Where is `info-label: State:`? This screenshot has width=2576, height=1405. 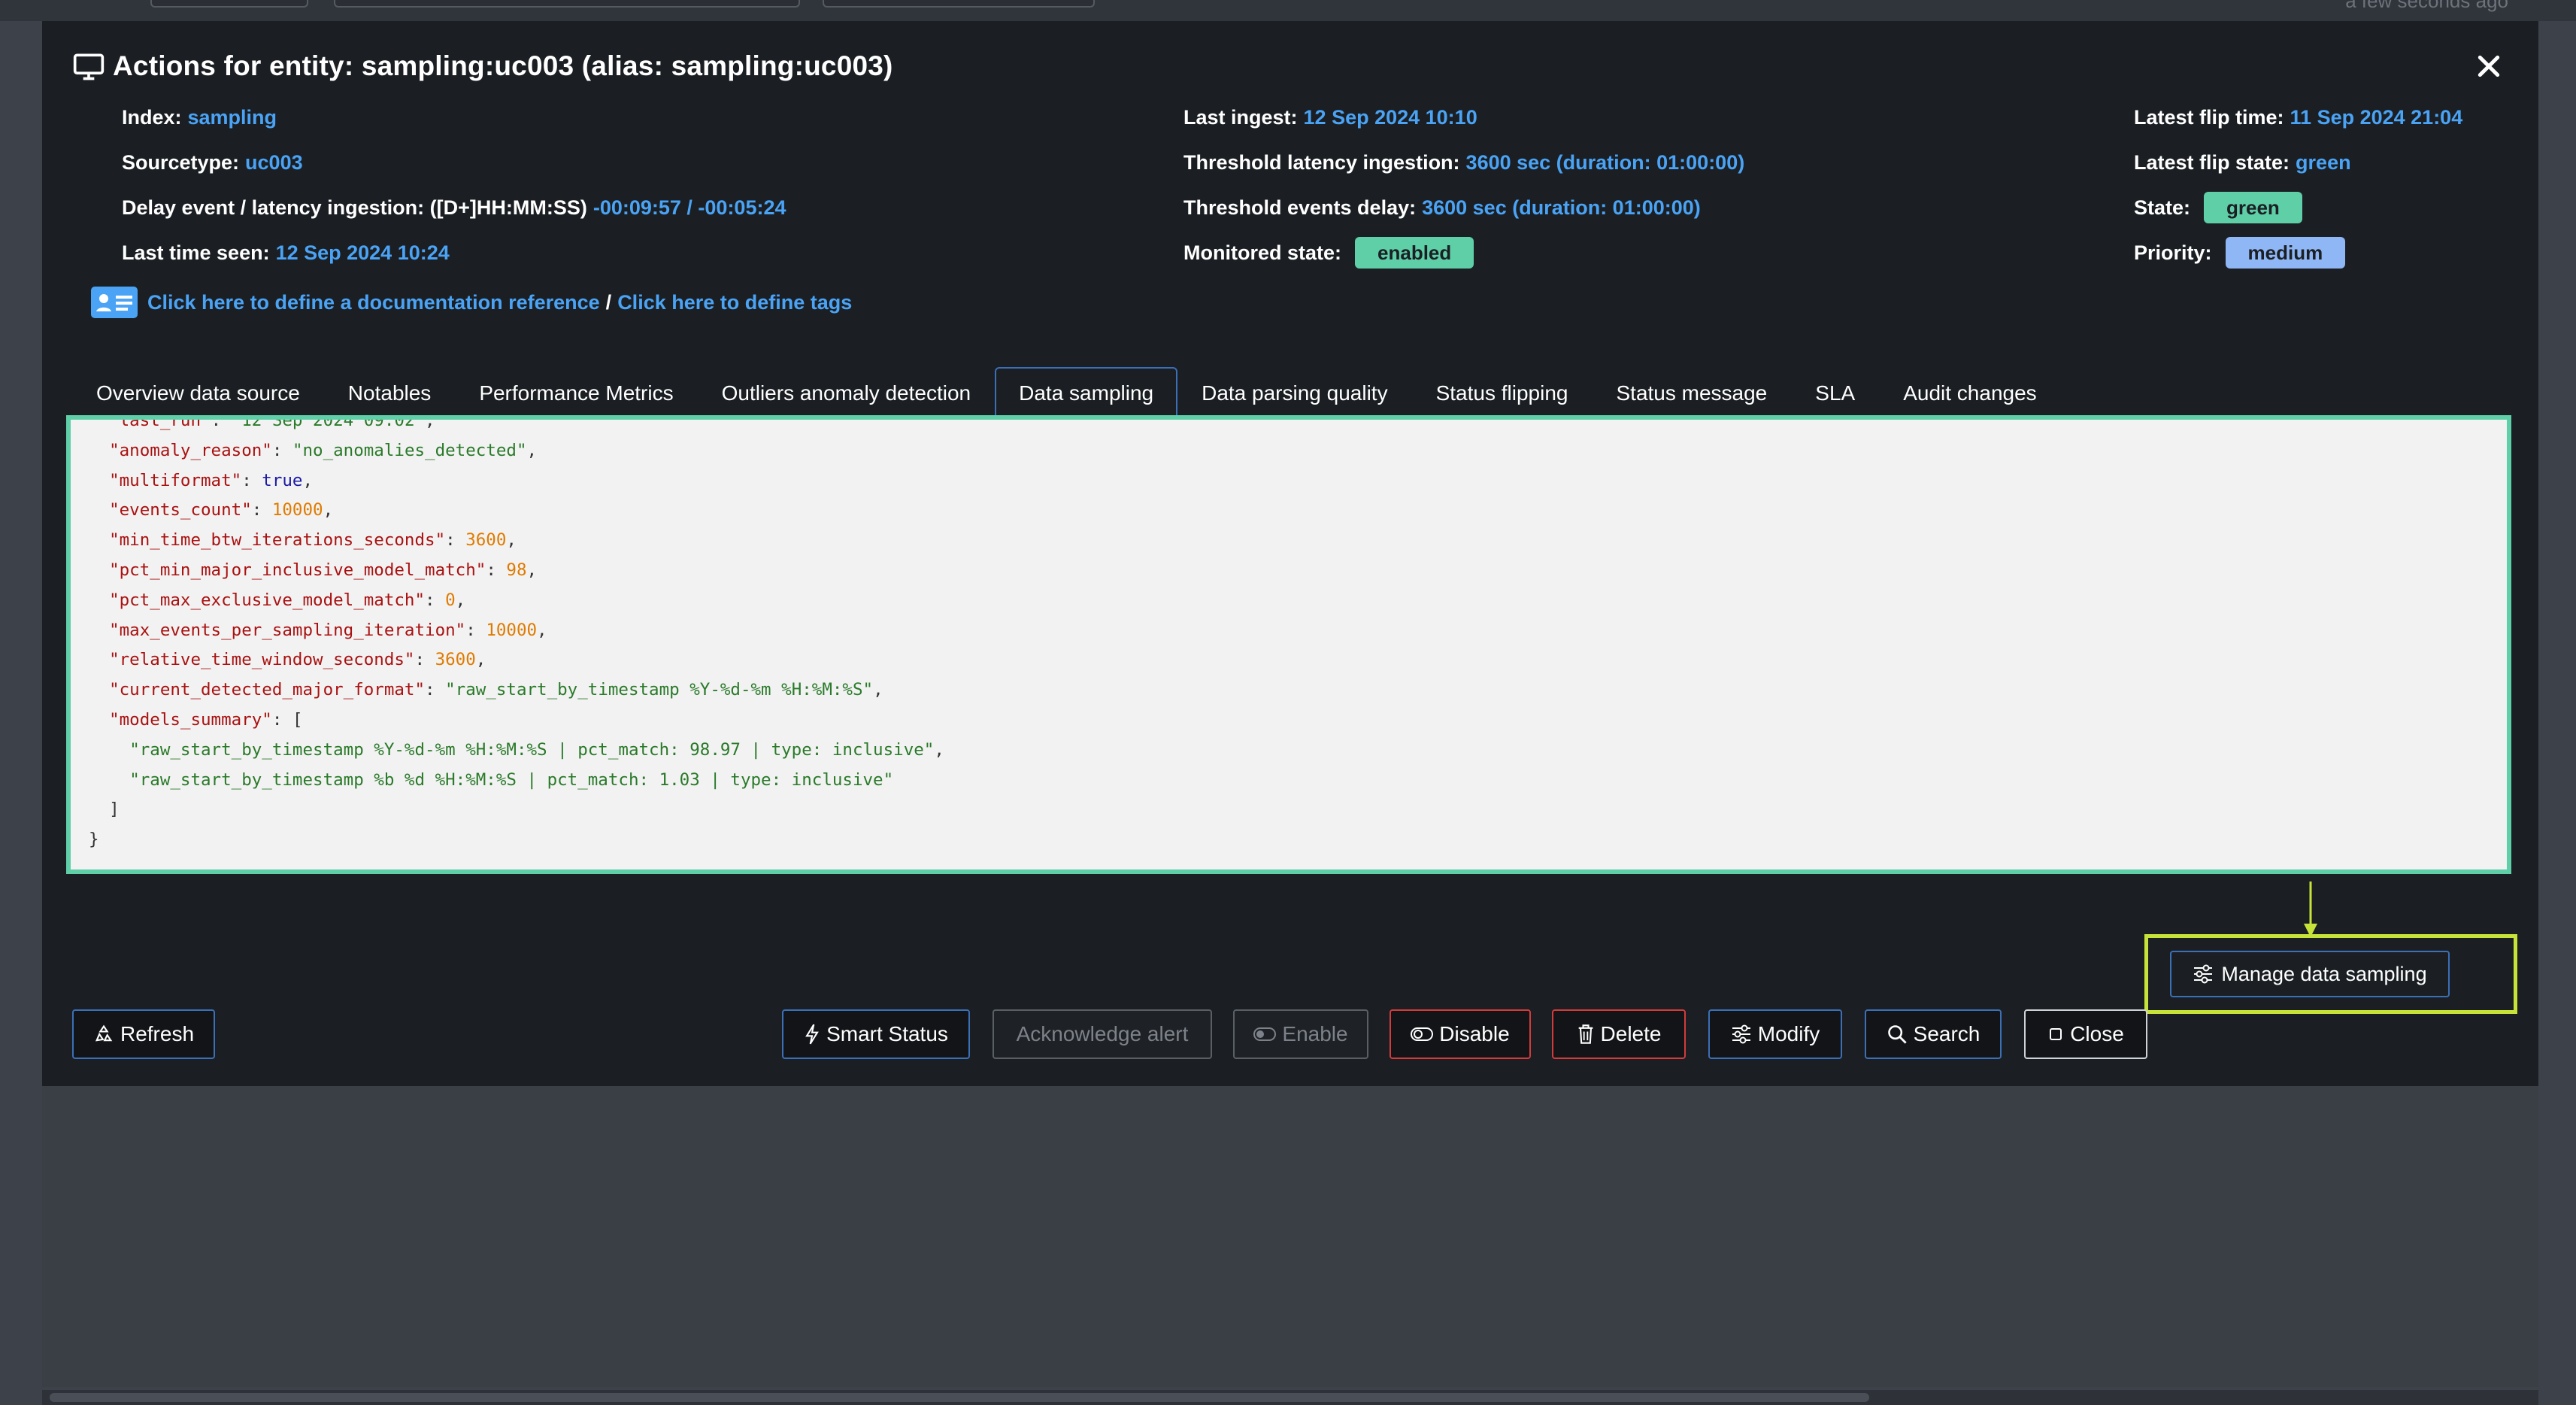 info-label: State: is located at coordinates (2162, 207).